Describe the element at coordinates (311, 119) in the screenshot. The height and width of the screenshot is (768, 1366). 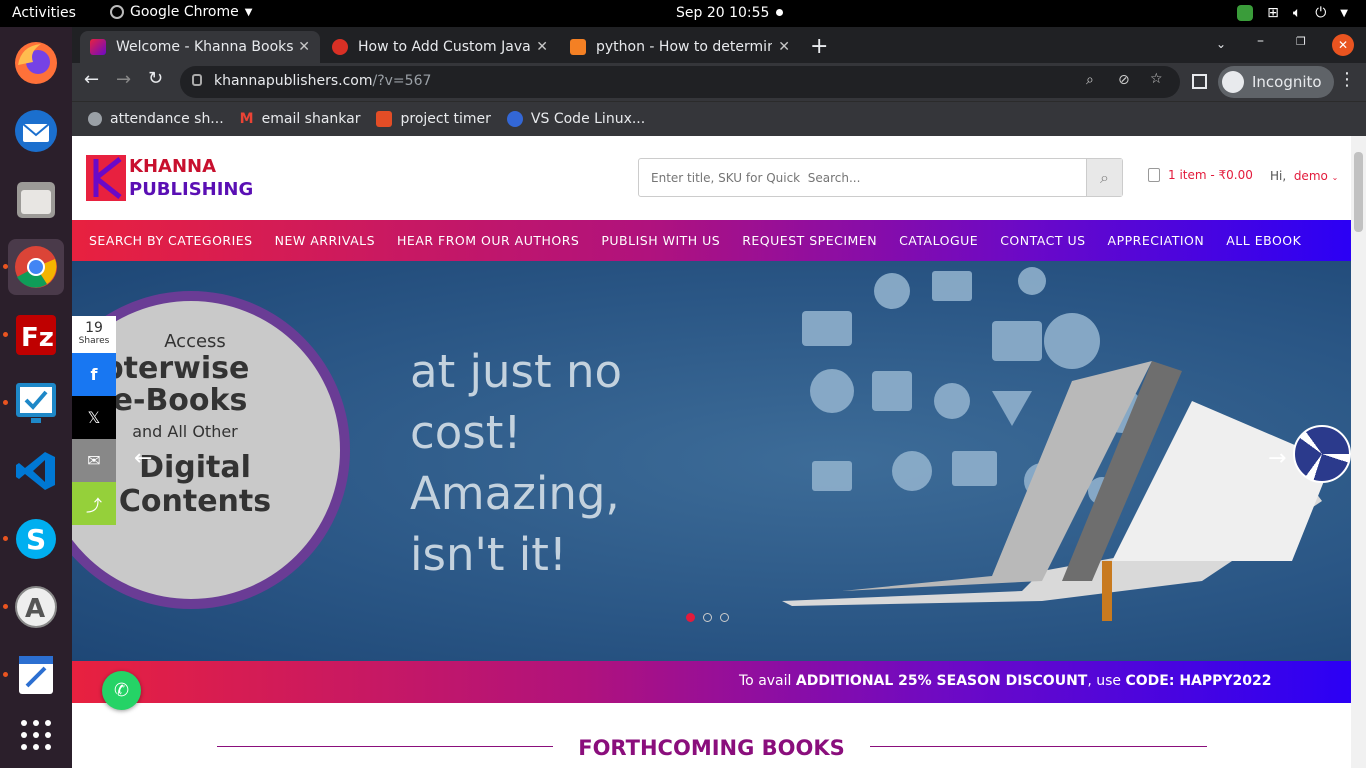
I see `bookmark-label: email shankar` at that location.